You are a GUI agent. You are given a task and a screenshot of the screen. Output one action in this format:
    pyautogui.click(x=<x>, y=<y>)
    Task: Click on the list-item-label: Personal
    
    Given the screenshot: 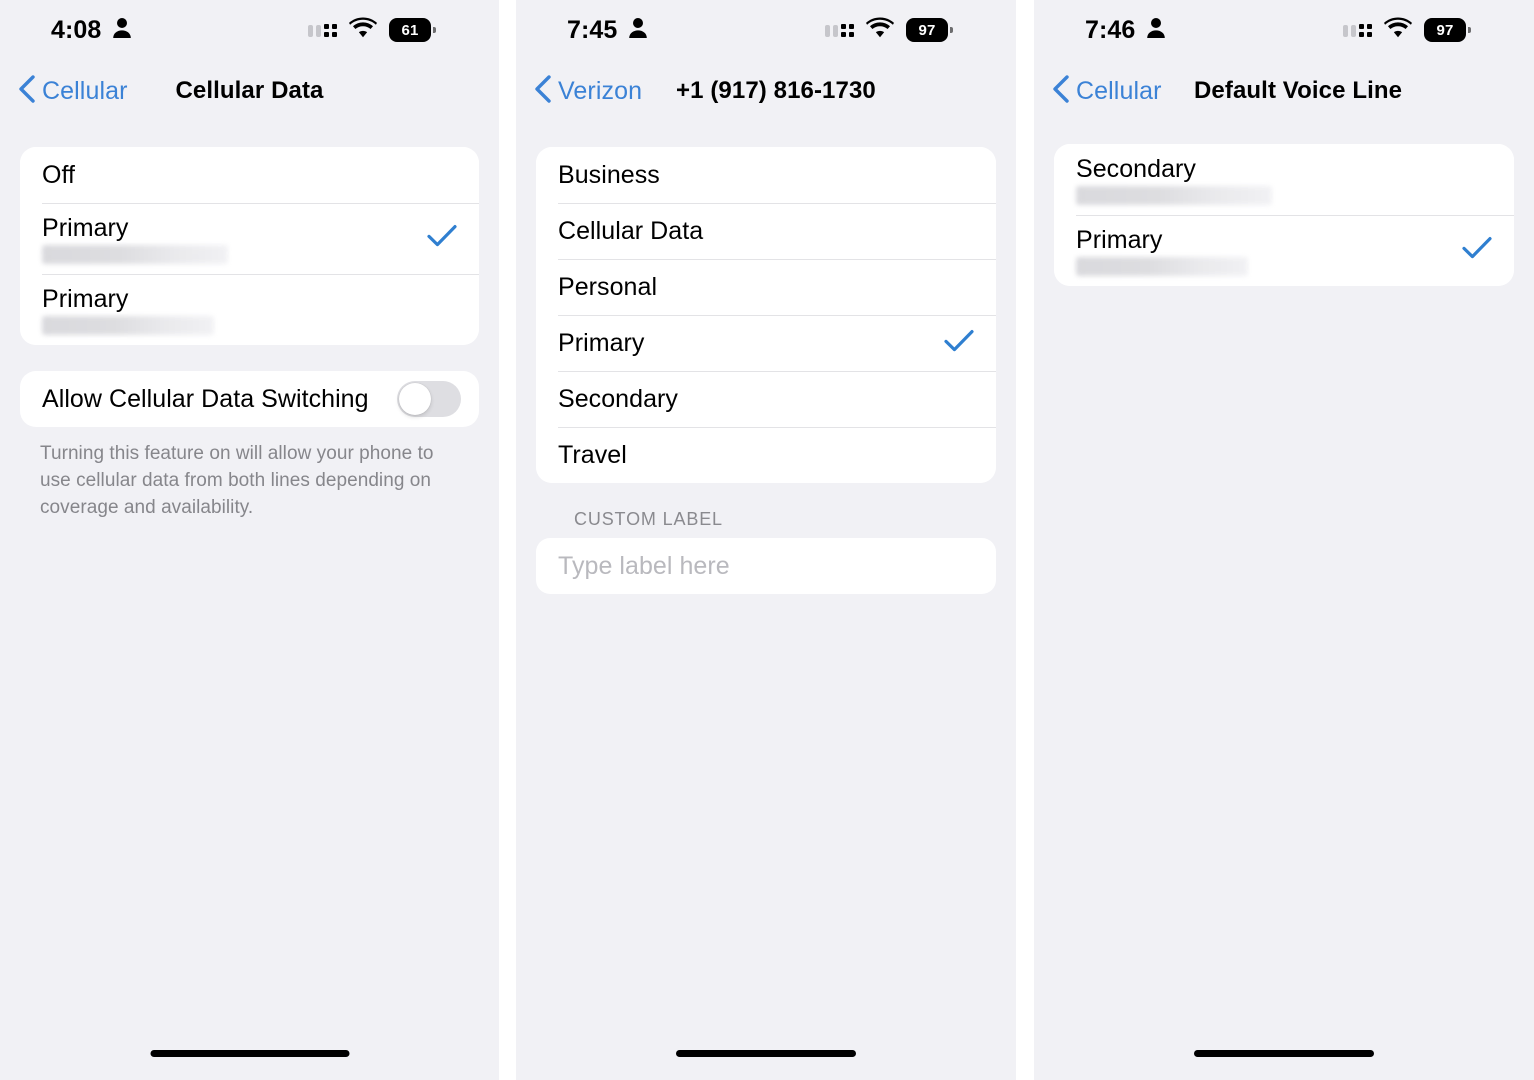 What is the action you would take?
    pyautogui.click(x=608, y=287)
    